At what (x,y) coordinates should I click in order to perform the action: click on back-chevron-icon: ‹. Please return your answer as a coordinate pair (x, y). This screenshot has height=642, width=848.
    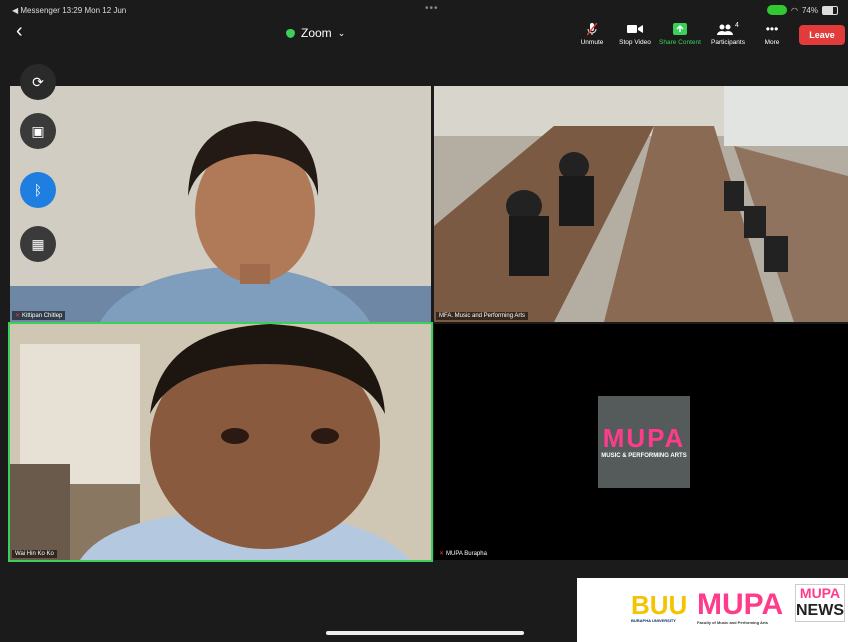
    Looking at the image, I should click on (19, 31).